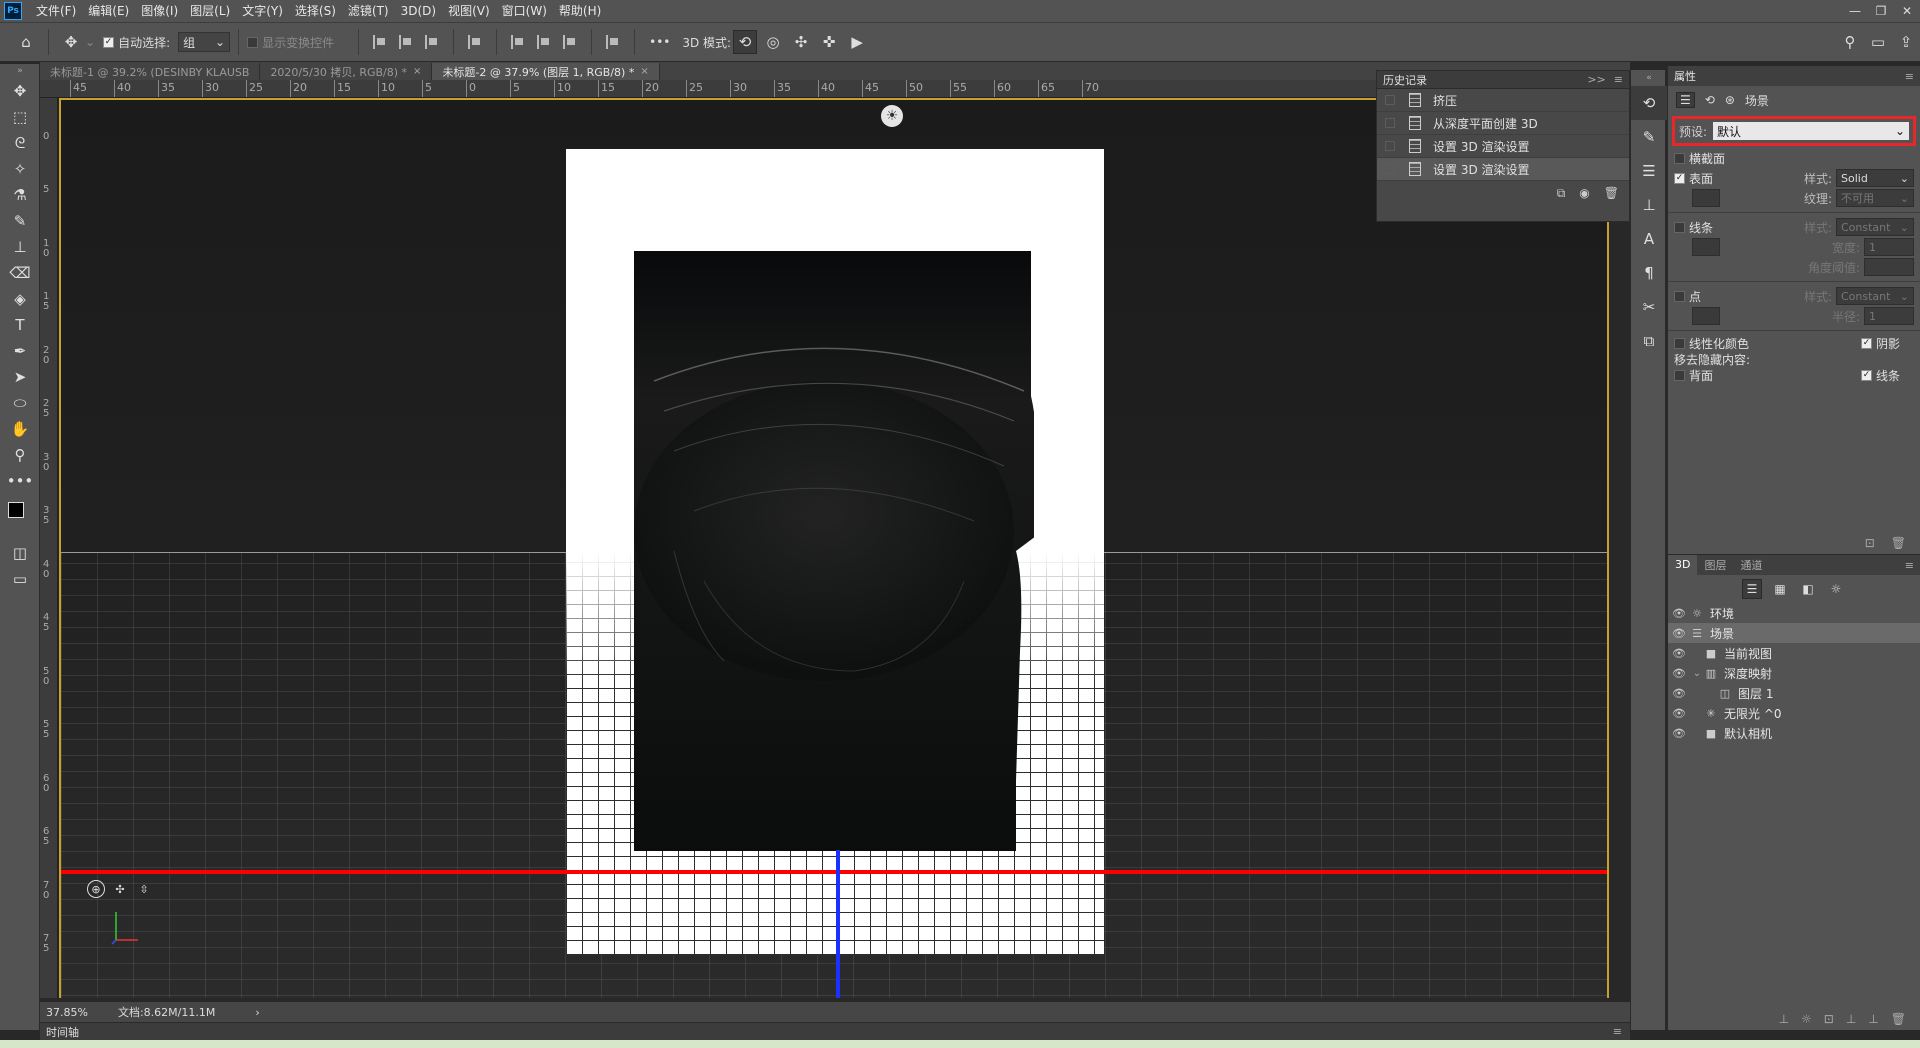  I want to click on hand-tool-icon: ✋, so click(20, 429).